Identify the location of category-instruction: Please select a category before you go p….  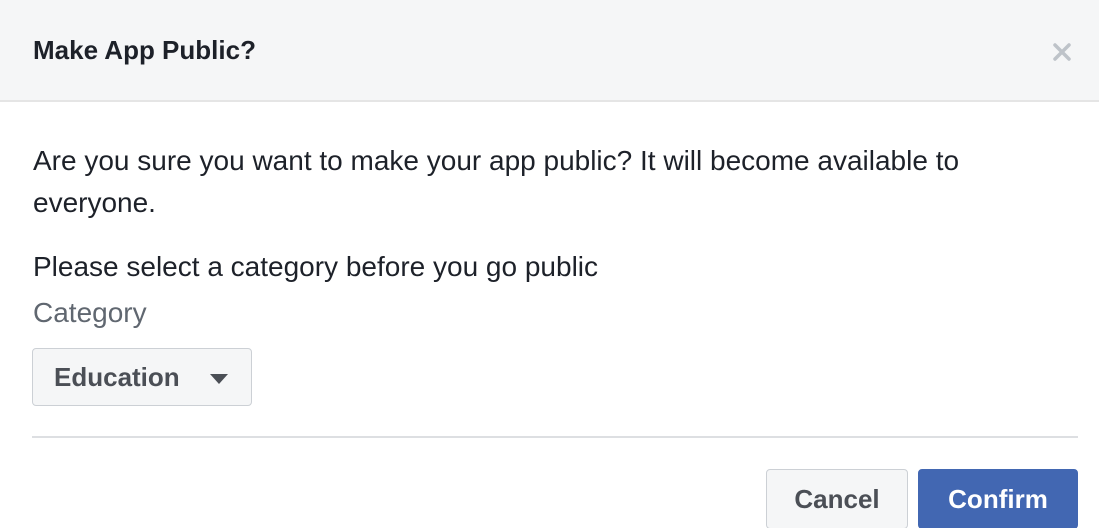
(316, 266).